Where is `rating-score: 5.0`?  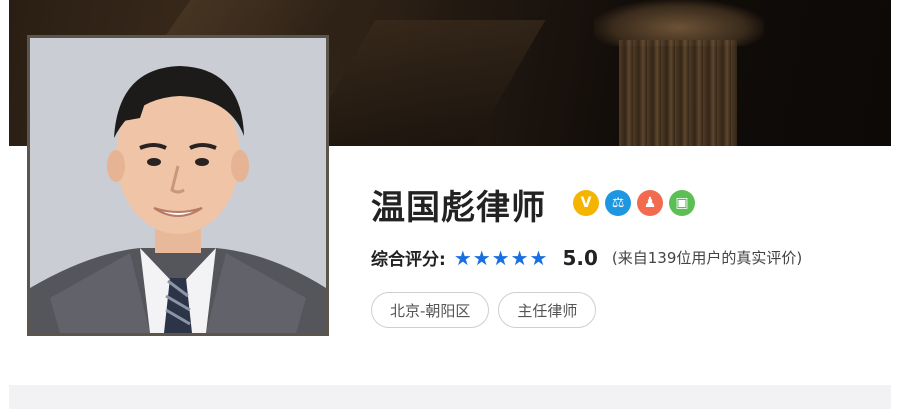 rating-score: 5.0 is located at coordinates (580, 257).